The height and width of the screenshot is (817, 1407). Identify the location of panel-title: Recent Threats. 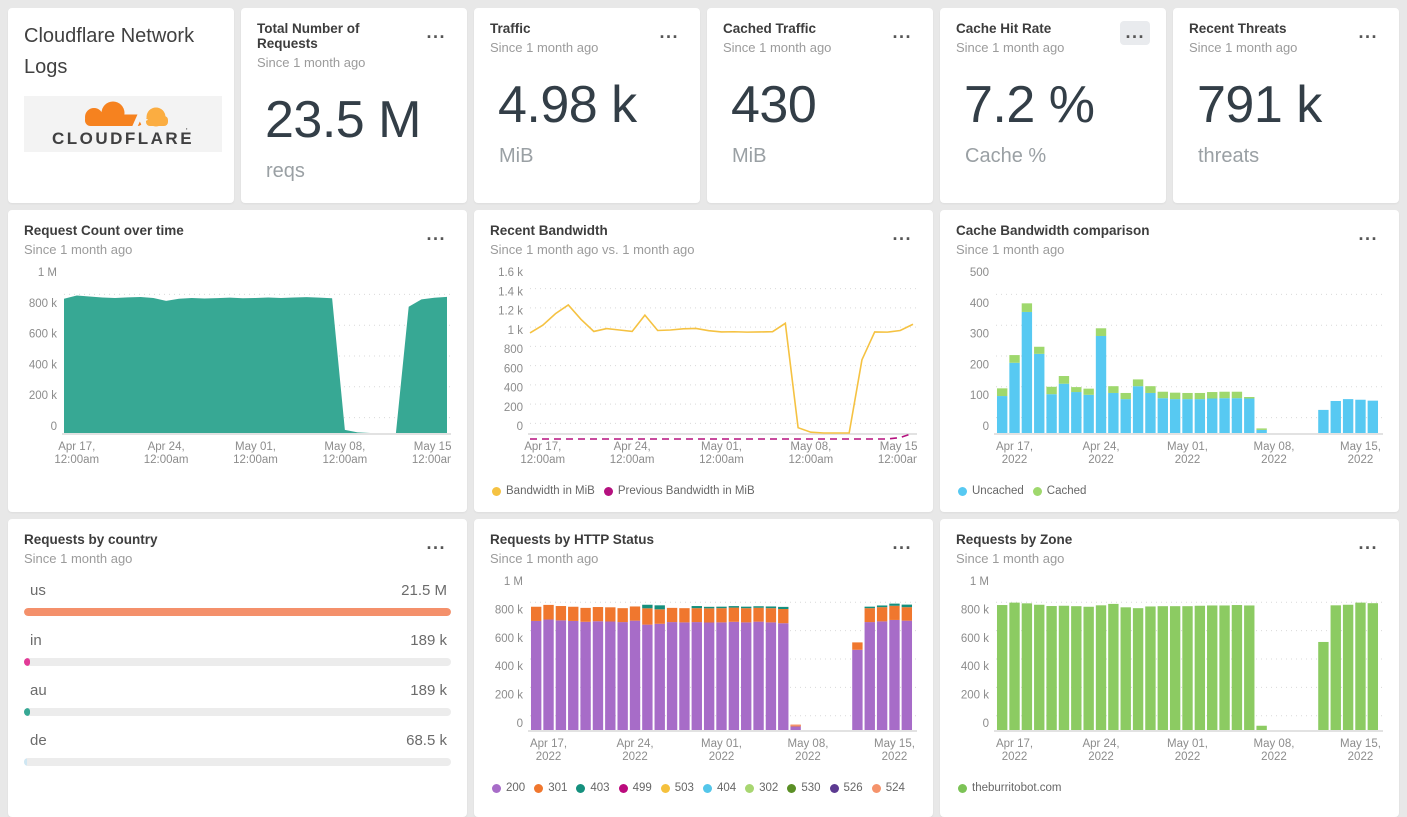
(1238, 28).